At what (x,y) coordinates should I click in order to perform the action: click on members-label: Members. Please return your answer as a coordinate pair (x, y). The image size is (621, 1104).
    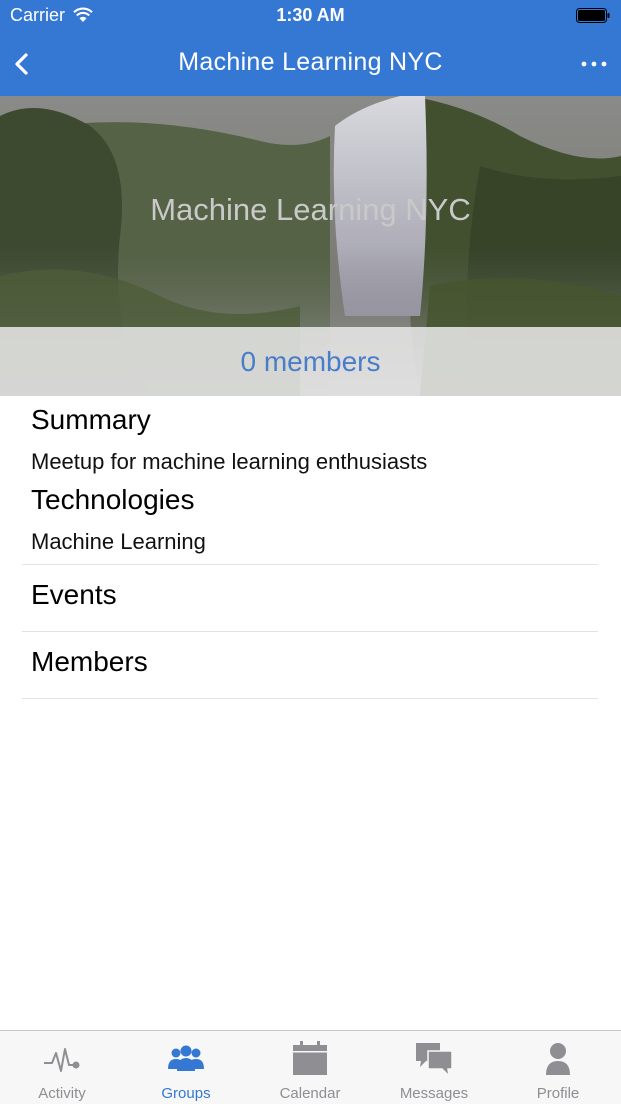
    Looking at the image, I should click on (89, 661).